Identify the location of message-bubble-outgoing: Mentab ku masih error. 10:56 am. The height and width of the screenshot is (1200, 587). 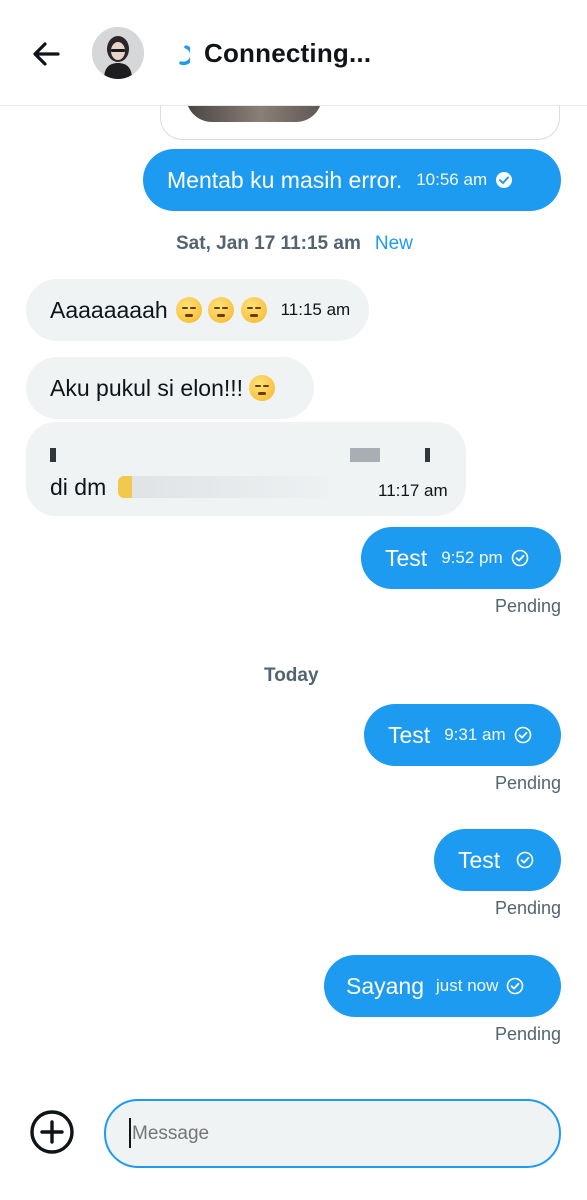
(352, 180).